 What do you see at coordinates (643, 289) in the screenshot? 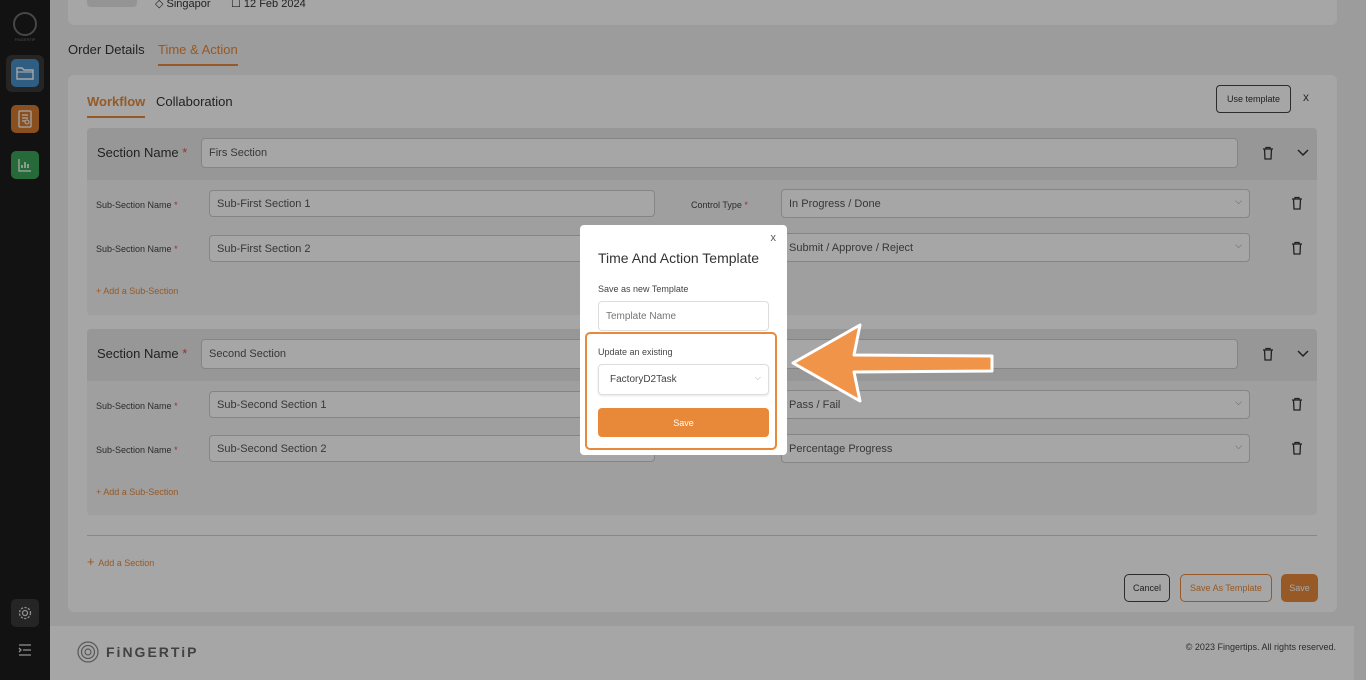
I see `save-new-label: Save as new Template` at bounding box center [643, 289].